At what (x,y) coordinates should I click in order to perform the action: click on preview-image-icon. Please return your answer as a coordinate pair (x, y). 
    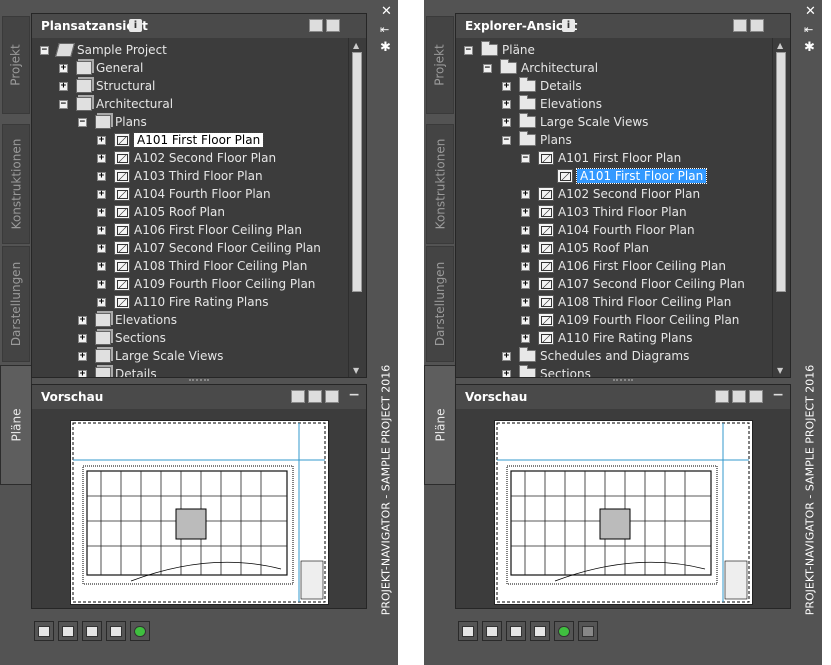
    Looking at the image, I should click on (332, 396).